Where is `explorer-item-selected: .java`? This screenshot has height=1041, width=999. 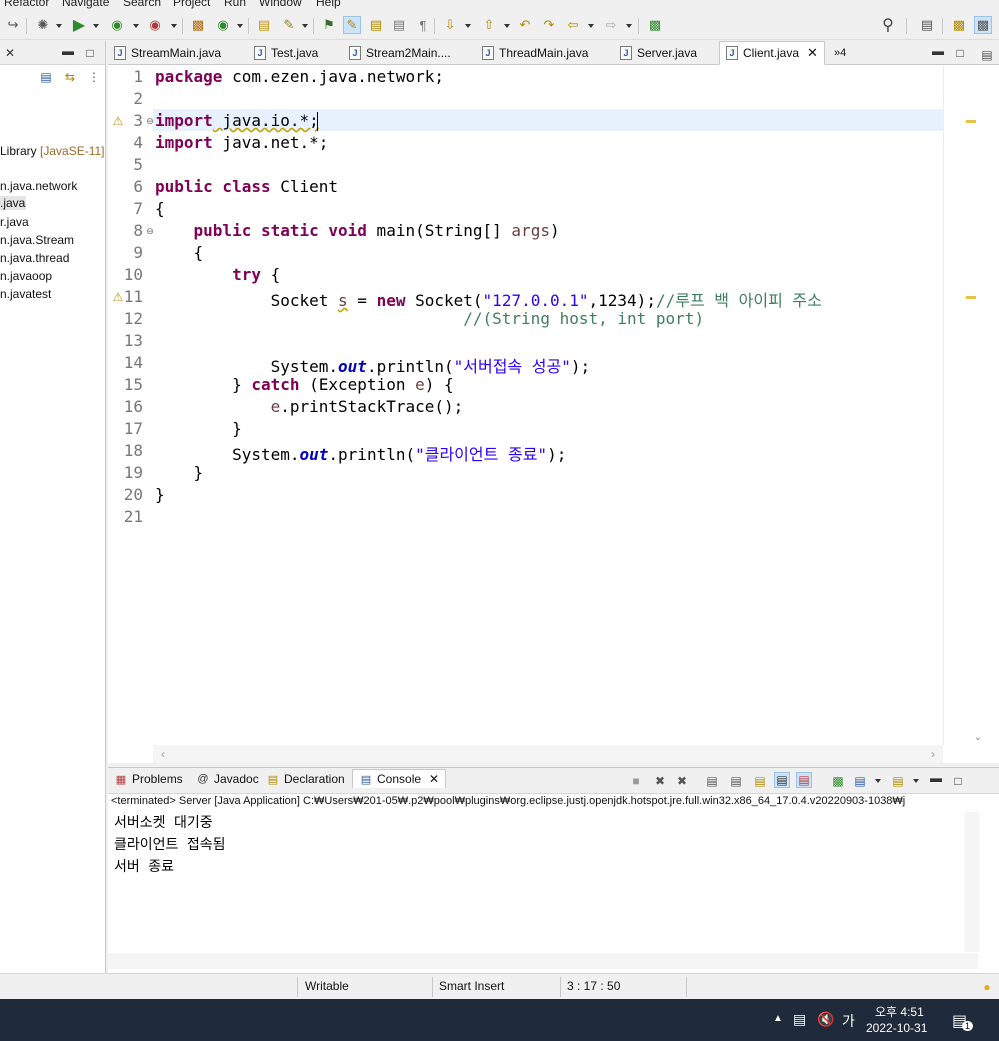
explorer-item-selected: .java is located at coordinates (13, 203).